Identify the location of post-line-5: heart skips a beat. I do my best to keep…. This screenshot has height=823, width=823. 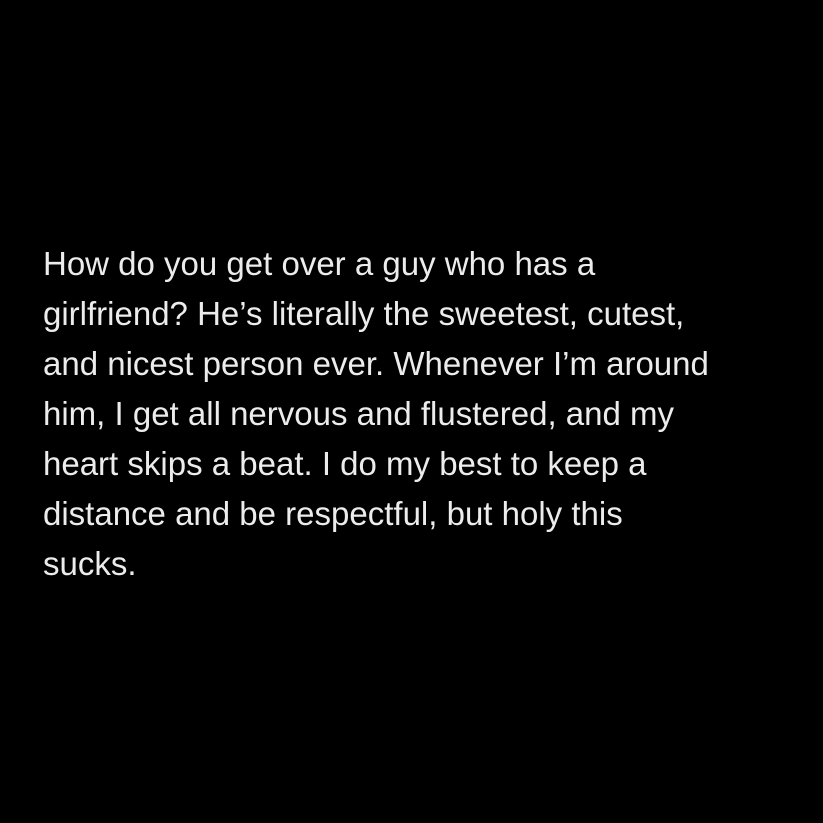
(345, 463).